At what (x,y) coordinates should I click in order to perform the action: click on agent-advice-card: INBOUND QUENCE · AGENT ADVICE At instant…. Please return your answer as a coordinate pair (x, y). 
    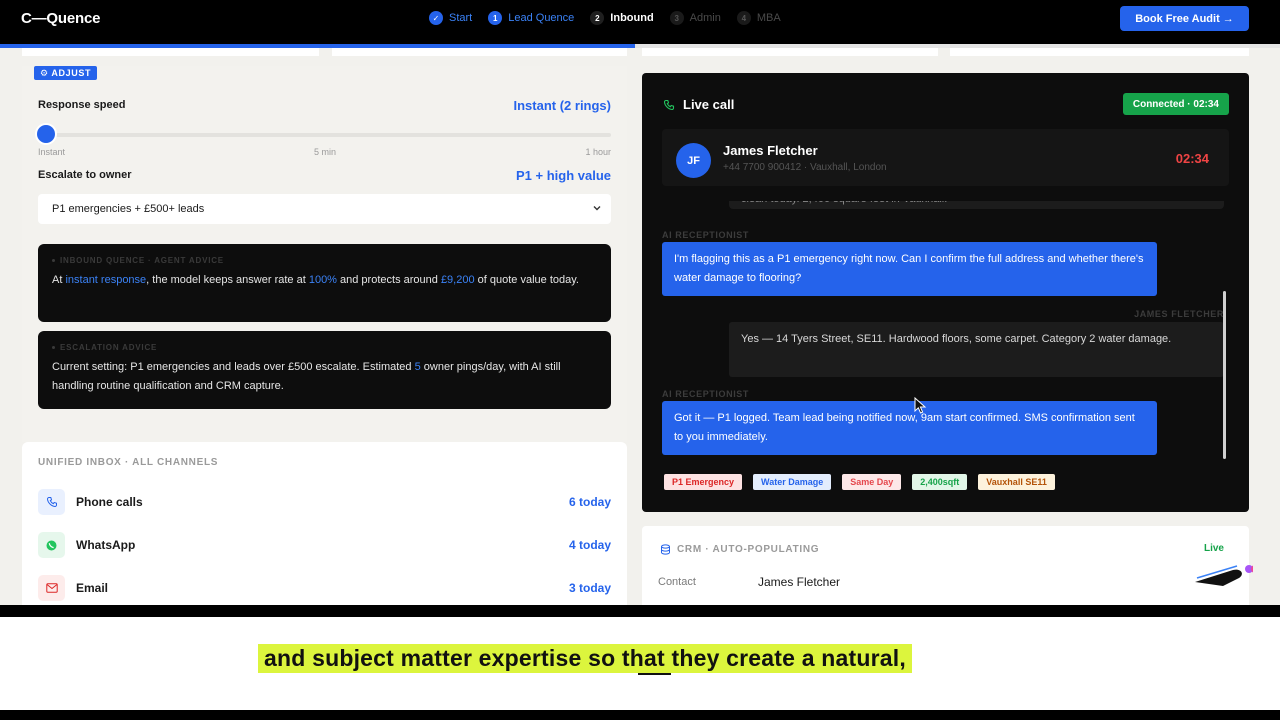
    Looking at the image, I should click on (324, 283).